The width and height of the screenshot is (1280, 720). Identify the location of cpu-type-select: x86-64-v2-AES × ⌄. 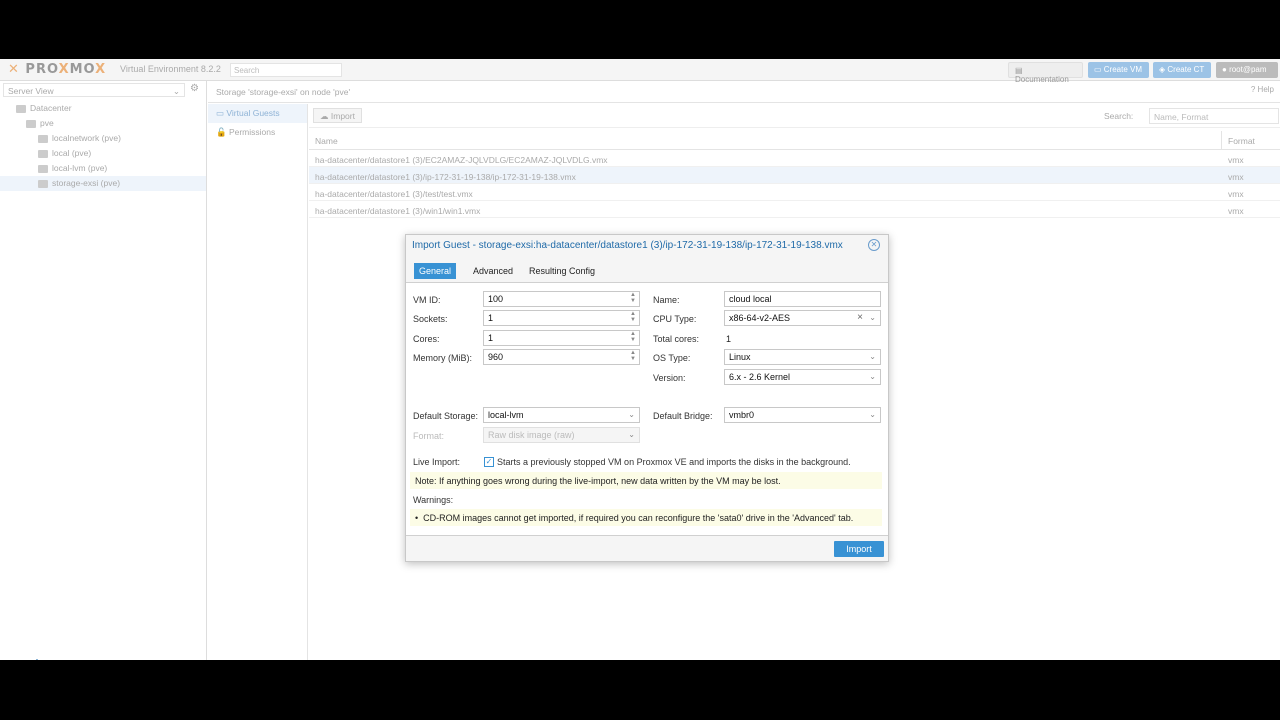
(802, 318).